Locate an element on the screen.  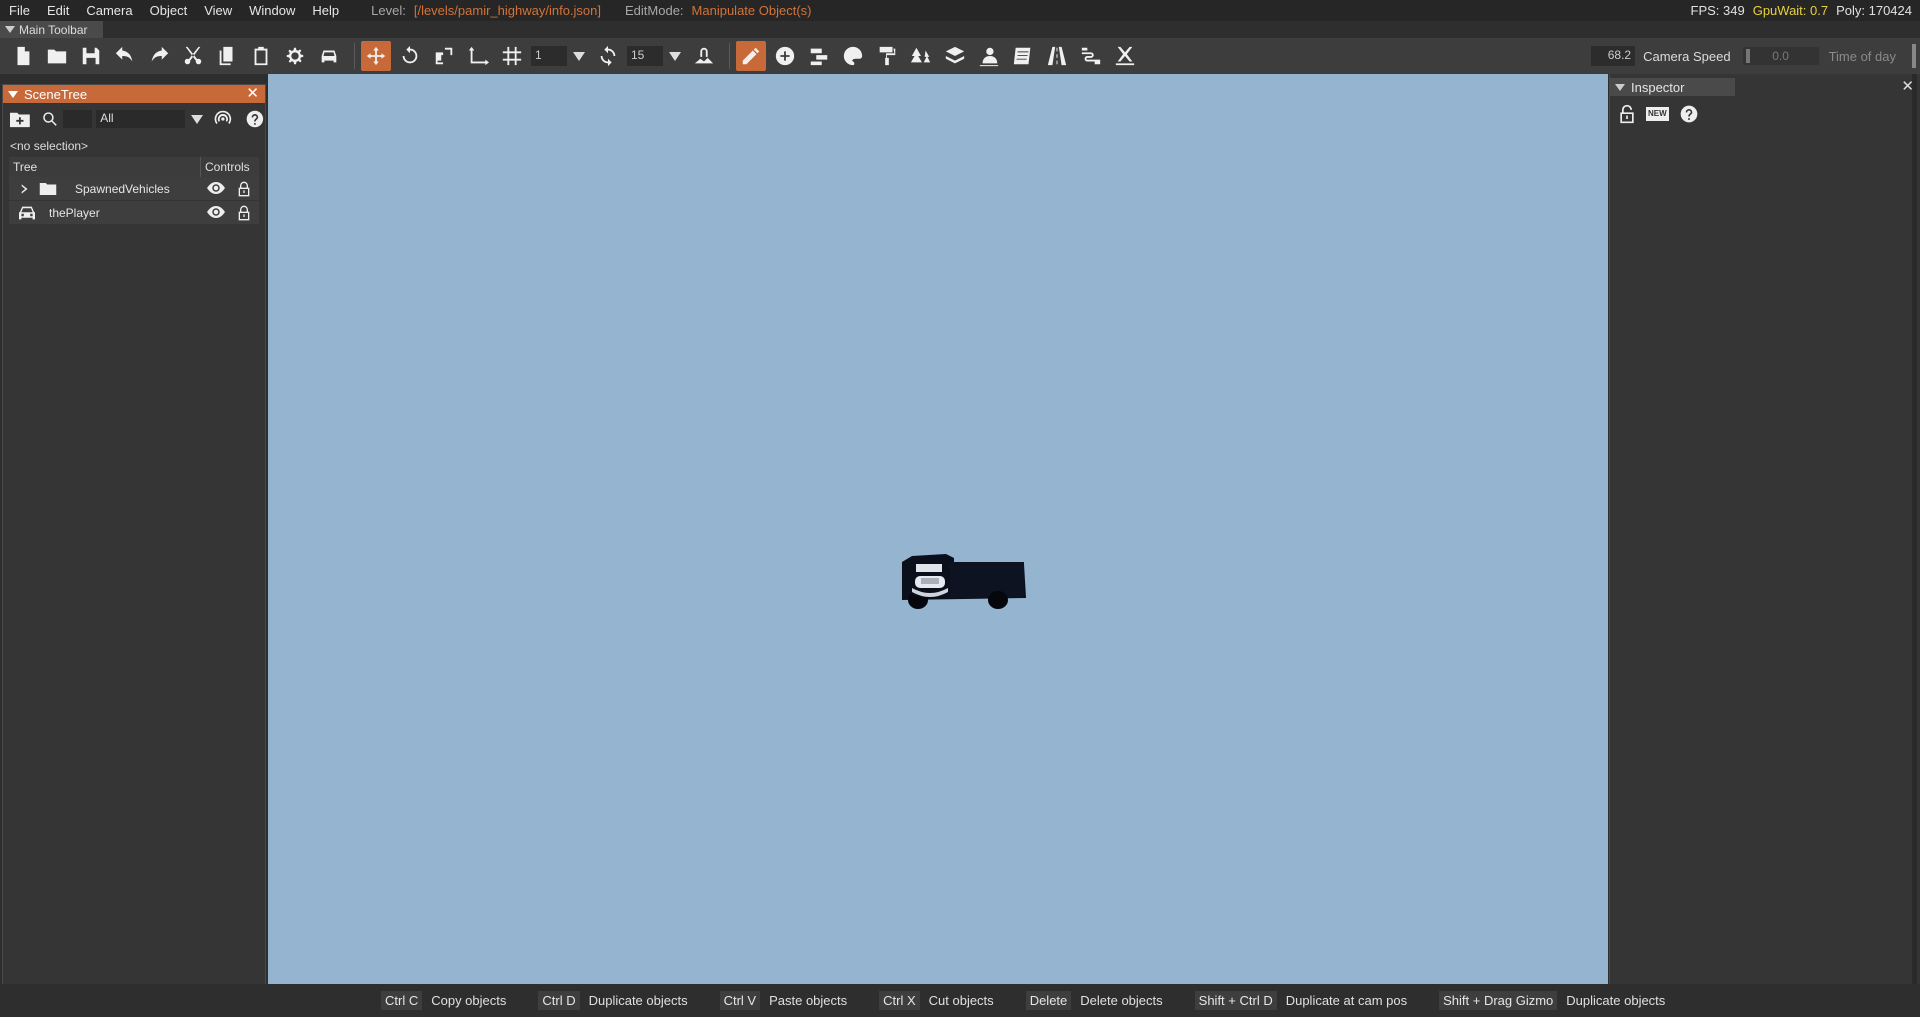
layers-icon is located at coordinates (955, 55).